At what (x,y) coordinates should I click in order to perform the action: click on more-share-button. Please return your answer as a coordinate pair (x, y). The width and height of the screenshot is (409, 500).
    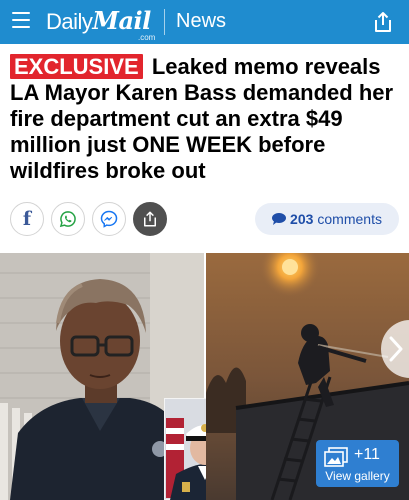
    Looking at the image, I should click on (150, 219).